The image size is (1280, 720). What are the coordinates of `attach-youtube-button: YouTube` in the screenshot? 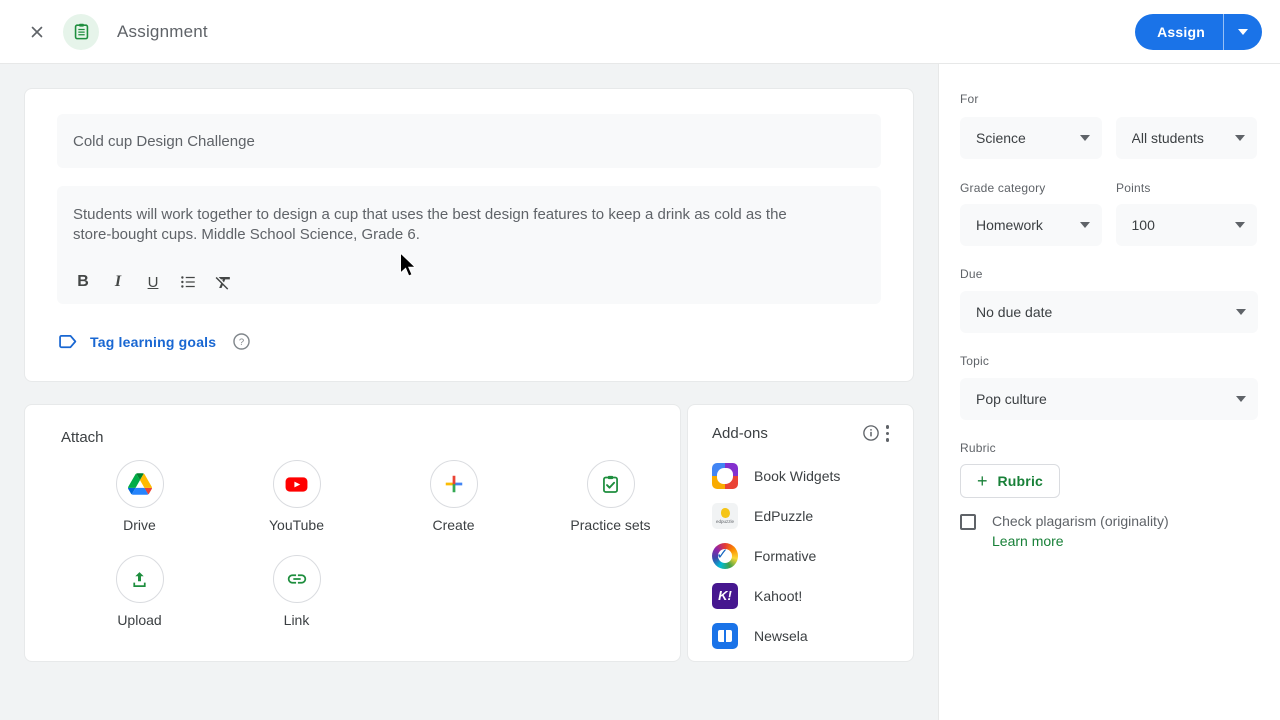 It's located at (296, 496).